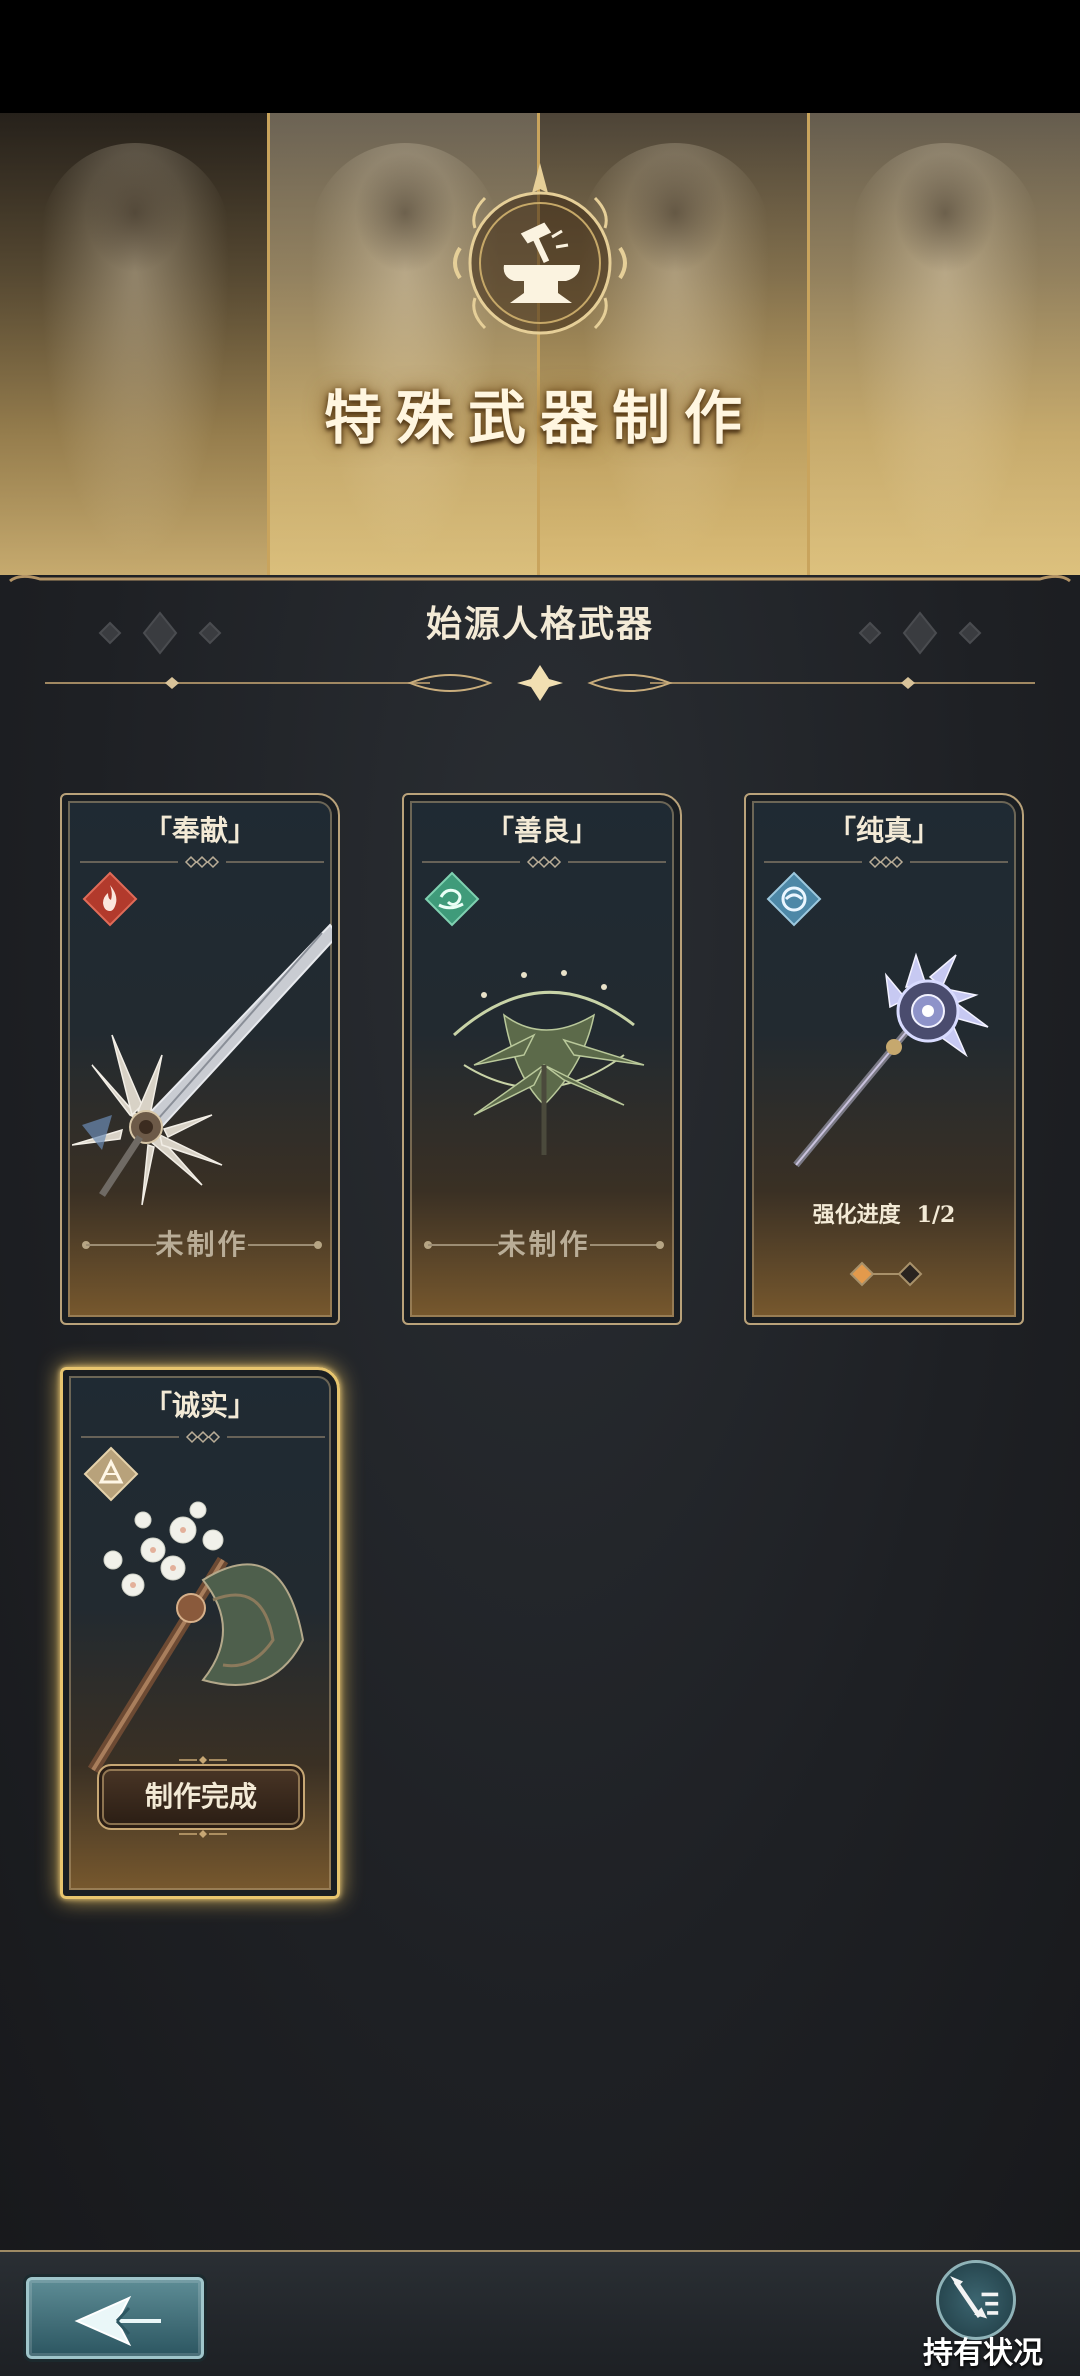 The width and height of the screenshot is (1080, 2376). Describe the element at coordinates (199, 1405) in the screenshot. I see `weapon-name: 「诚实」` at that location.